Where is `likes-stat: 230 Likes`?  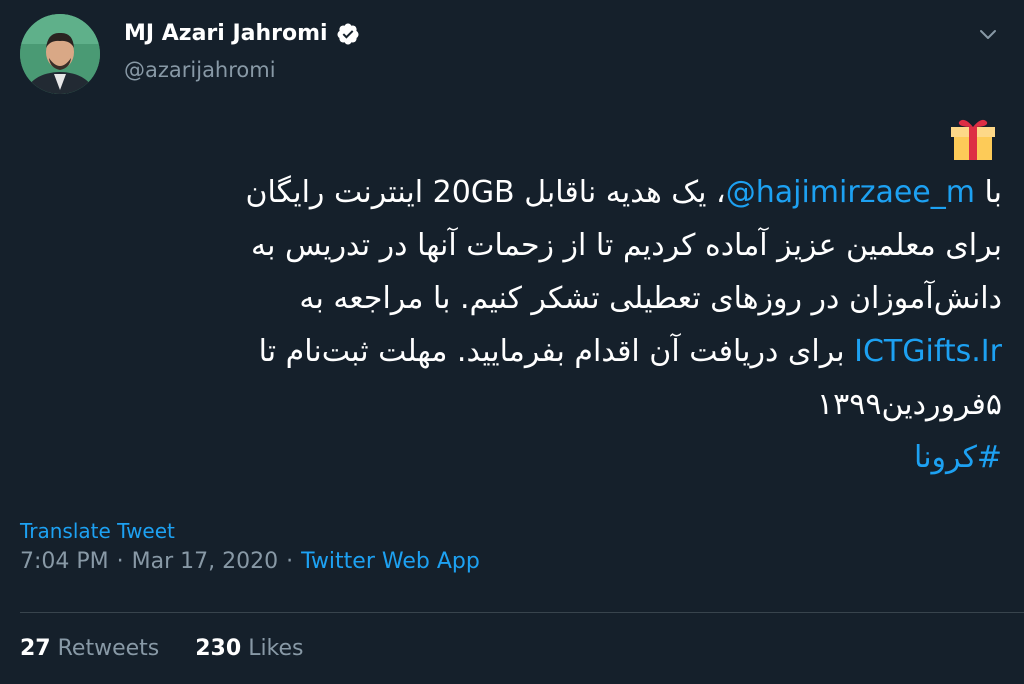
likes-stat: 230 Likes is located at coordinates (249, 648).